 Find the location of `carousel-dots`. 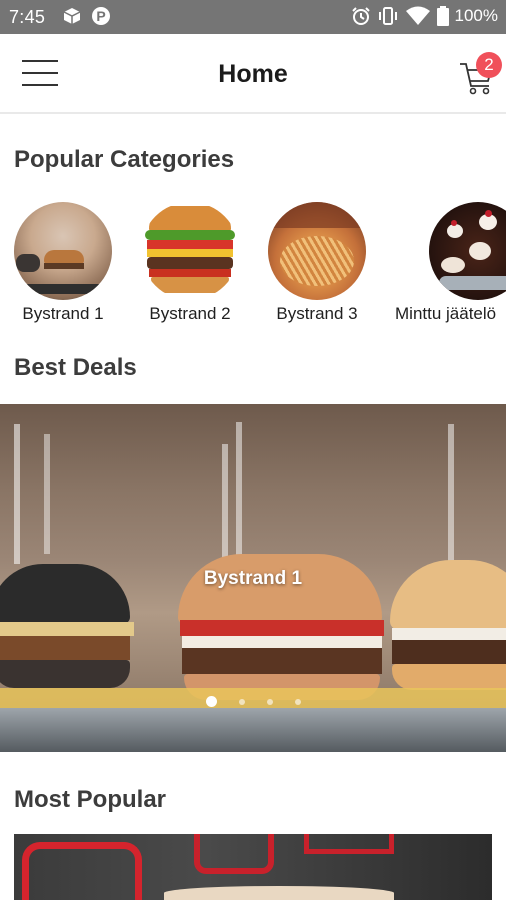

carousel-dots is located at coordinates (253, 701).